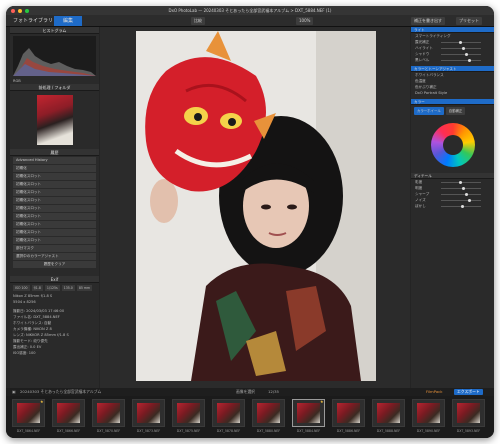  I want to click on slider-label: 彩度, so click(419, 182).